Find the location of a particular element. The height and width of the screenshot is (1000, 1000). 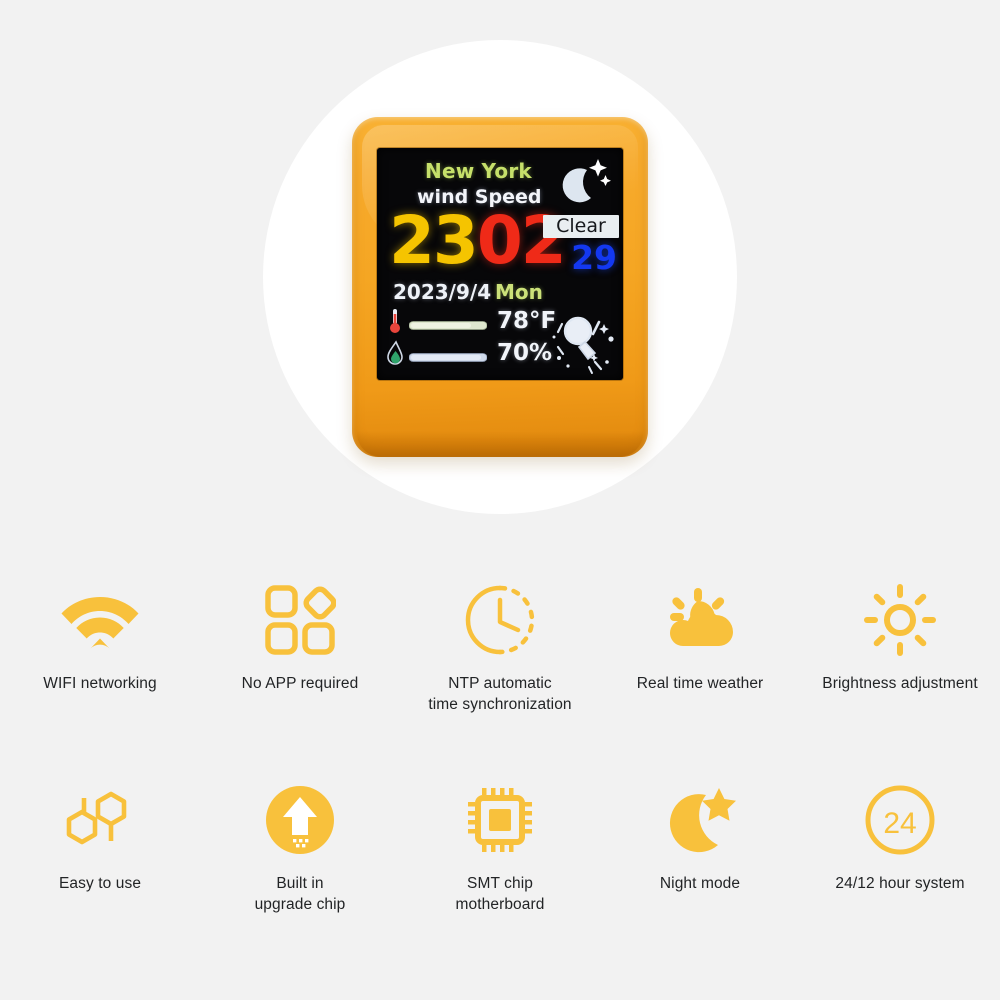

feature-label: Real time weather is located at coordinates (700, 683).